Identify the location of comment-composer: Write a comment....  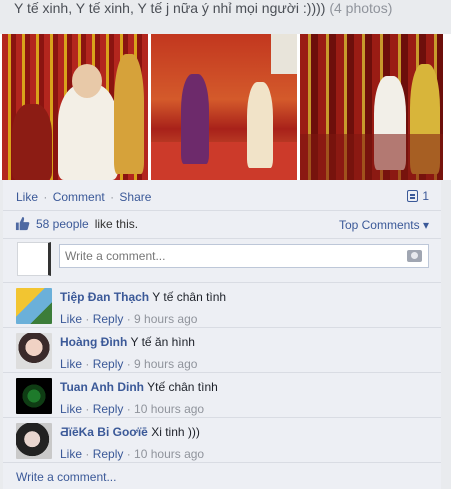
(222, 261).